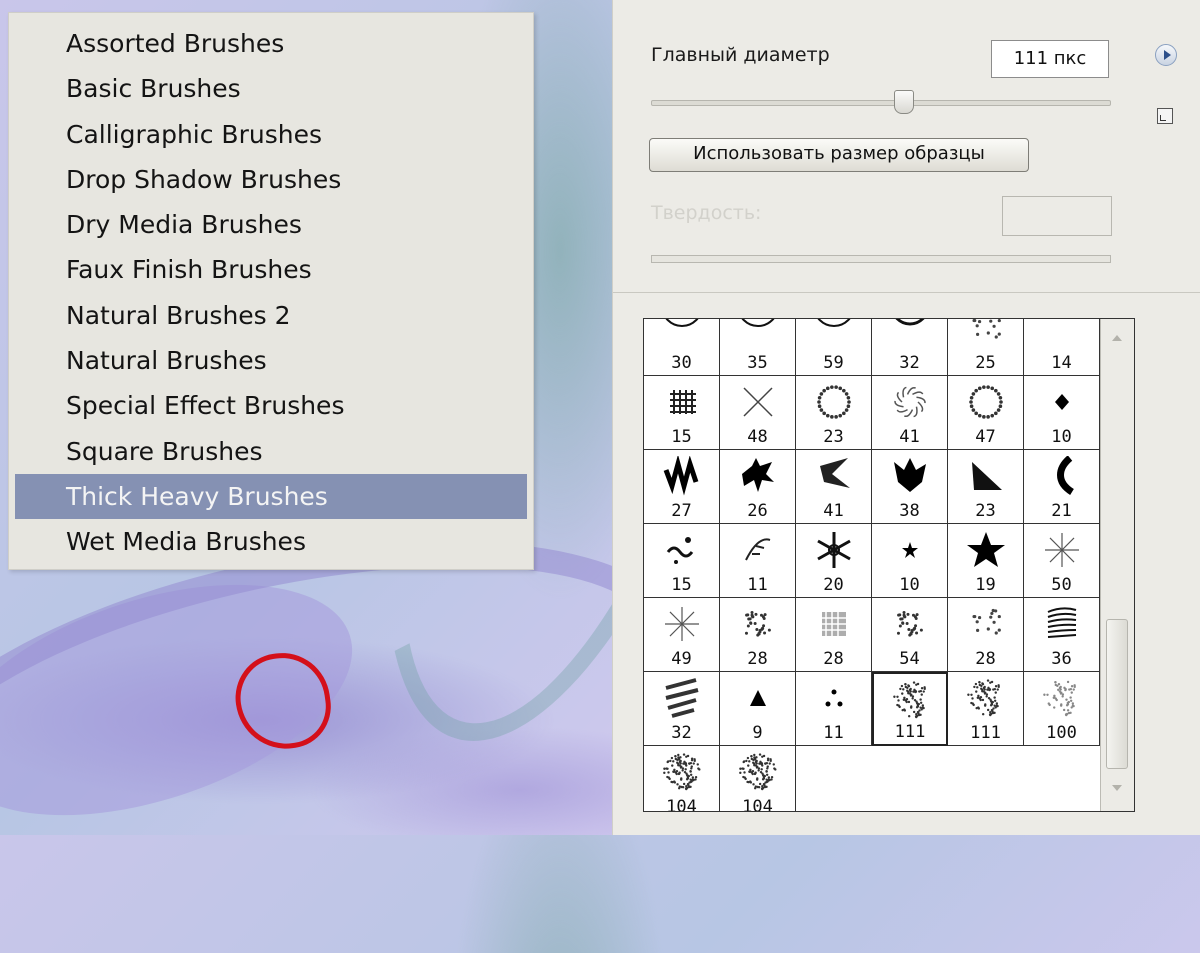 This screenshot has width=1200, height=953. Describe the element at coordinates (757, 437) in the screenshot. I see `brush-size-label: 48` at that location.